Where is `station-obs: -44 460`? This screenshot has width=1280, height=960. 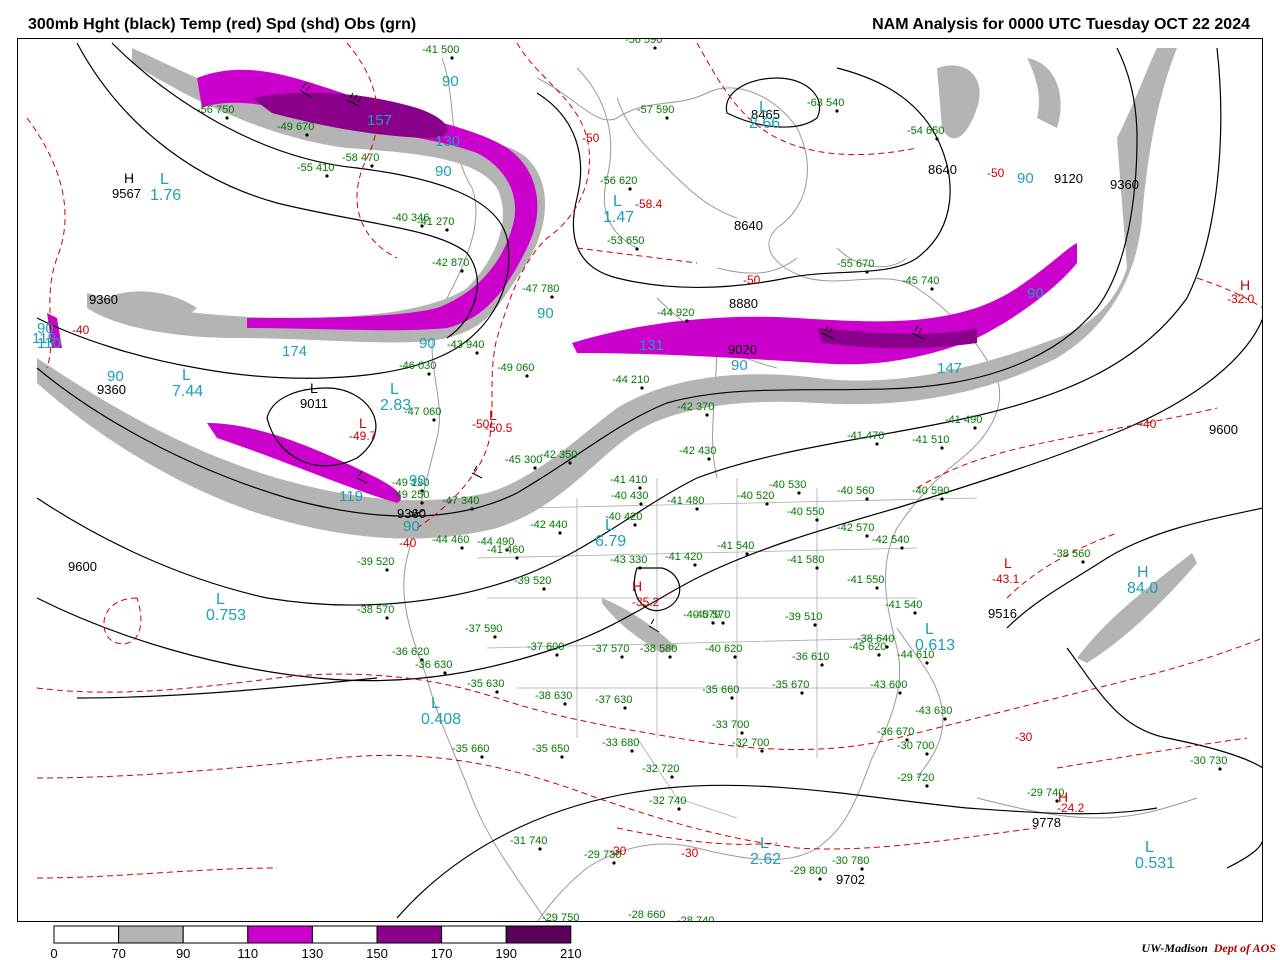 station-obs: -44 460 is located at coordinates (450, 540).